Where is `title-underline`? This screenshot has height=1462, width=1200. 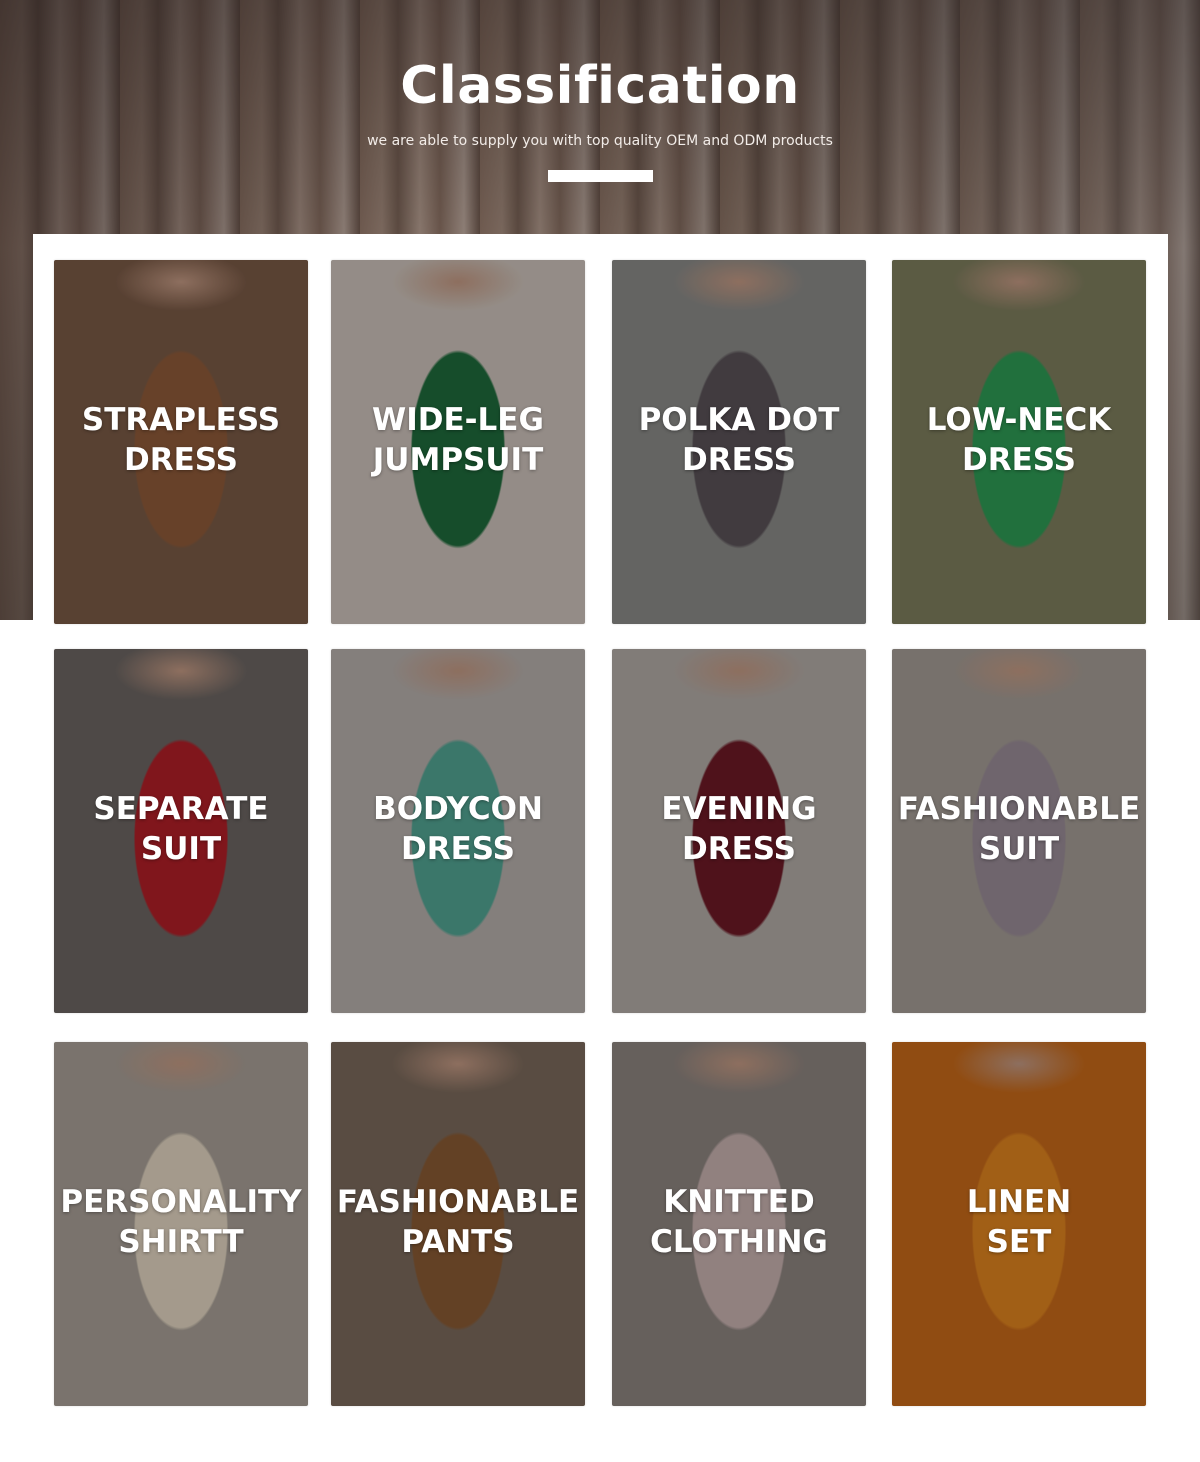
title-underline is located at coordinates (600, 176).